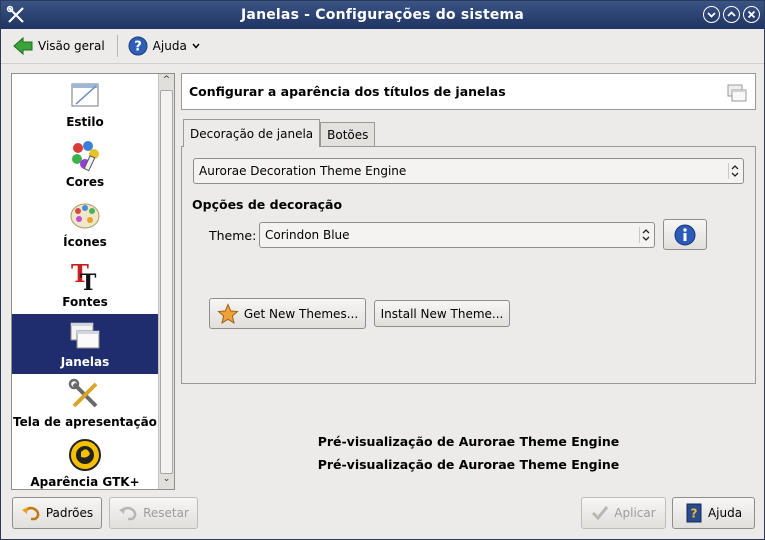 The height and width of the screenshot is (540, 765). Describe the element at coordinates (85, 242) in the screenshot. I see `sidebar-item-label: Ícones` at that location.